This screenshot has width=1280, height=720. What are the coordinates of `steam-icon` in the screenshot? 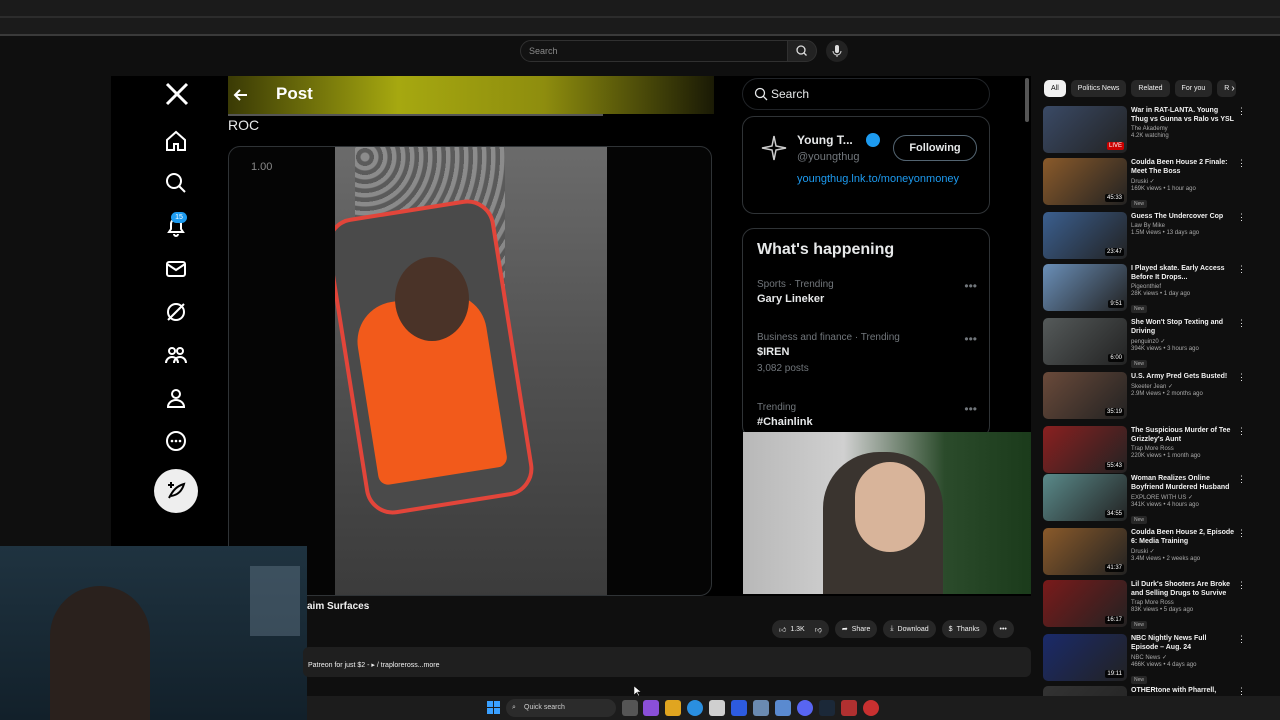 It's located at (827, 708).